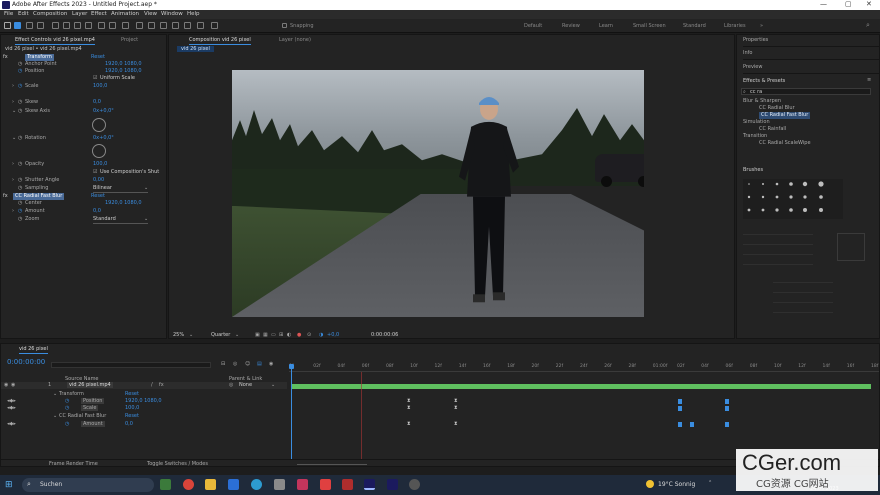 This screenshot has width=880, height=495. What do you see at coordinates (187, 25) in the screenshot?
I see `eraser-tool-icon` at bounding box center [187, 25].